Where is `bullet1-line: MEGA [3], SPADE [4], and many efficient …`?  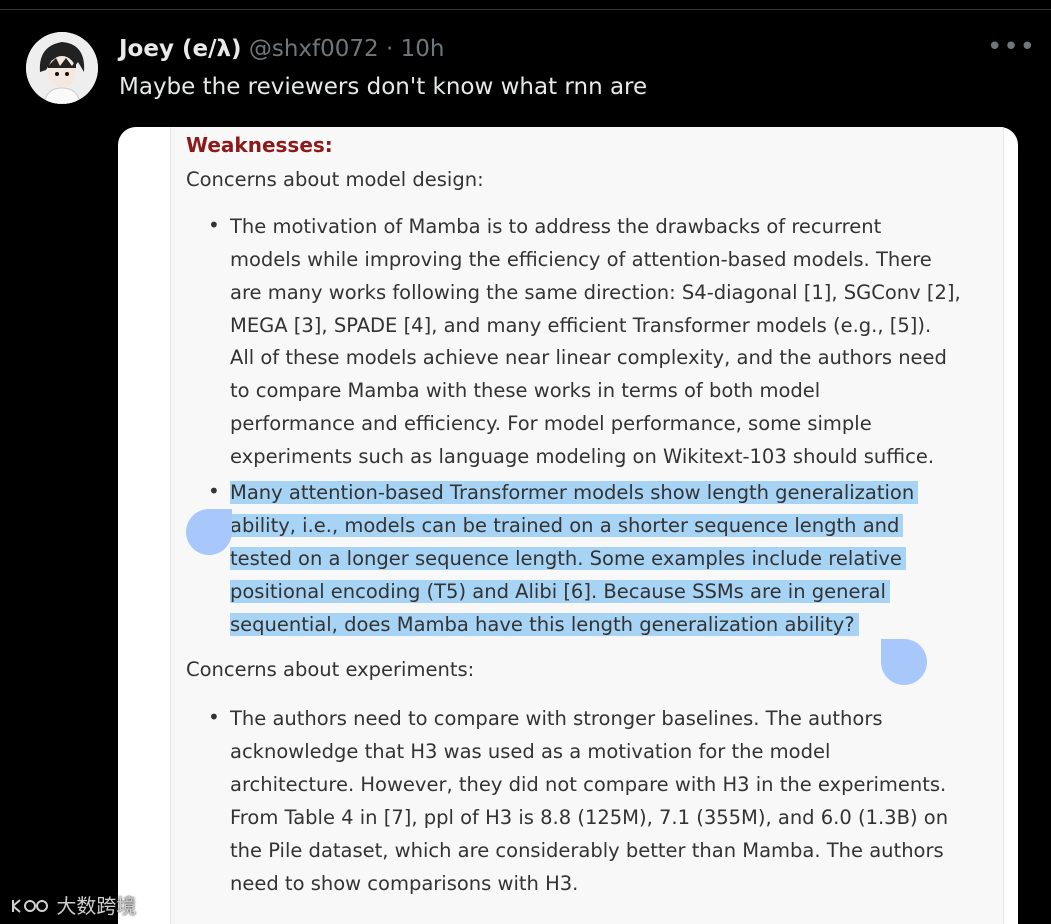
bullet1-line: MEGA [3], SPADE [4], and many efficient … is located at coordinates (581, 325).